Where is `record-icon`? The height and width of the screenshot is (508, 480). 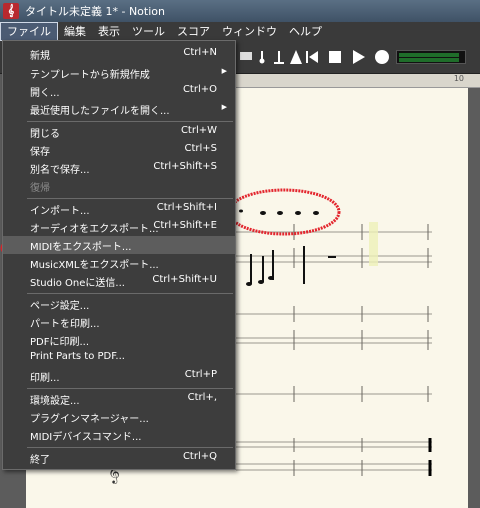 record-icon is located at coordinates (382, 57).